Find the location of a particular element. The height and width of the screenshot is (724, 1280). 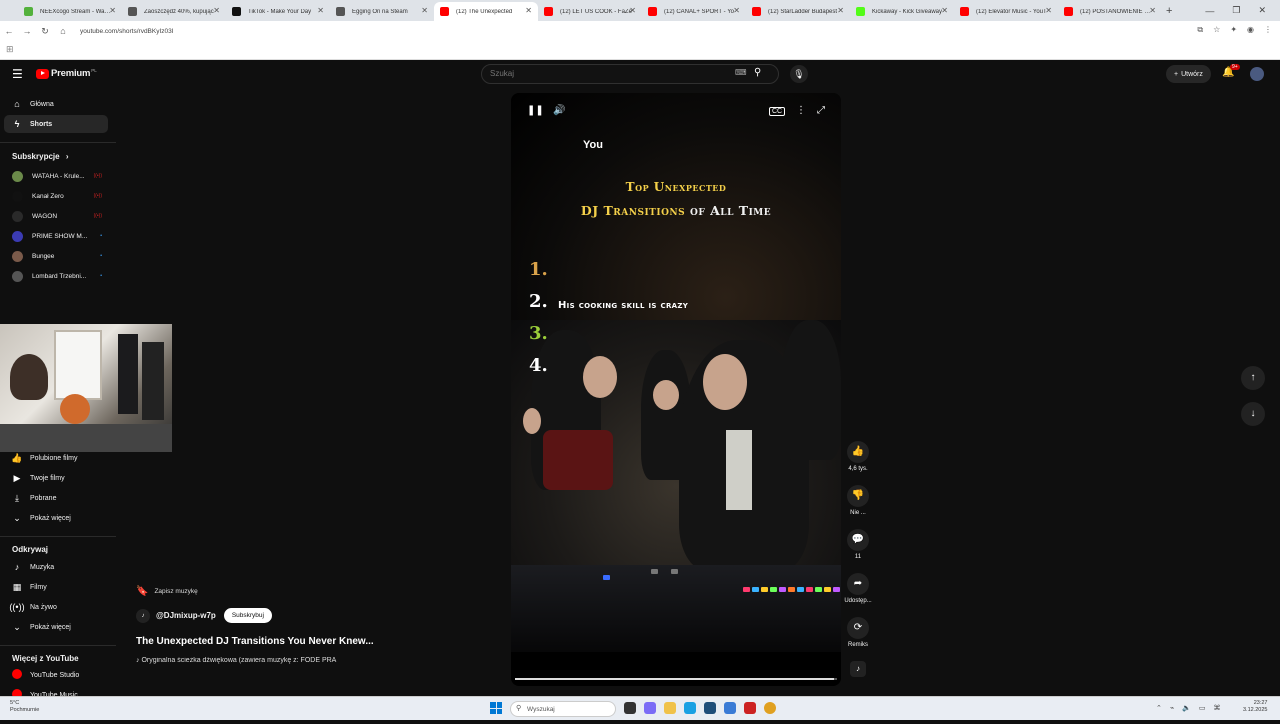

channel-name: @DJmixup-w7p is located at coordinates (186, 615).